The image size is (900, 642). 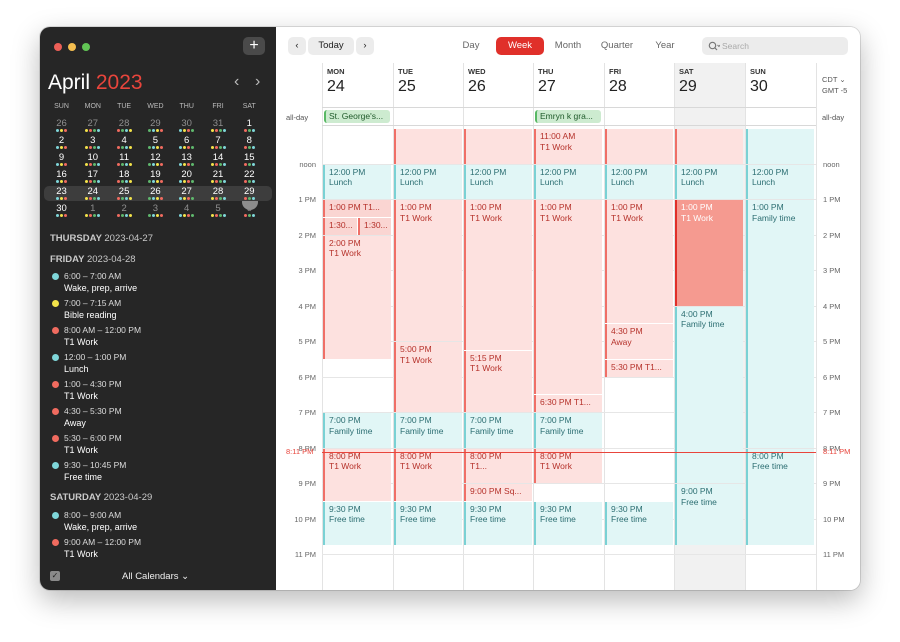 What do you see at coordinates (775, 46) in the screenshot?
I see `search-field: Search` at bounding box center [775, 46].